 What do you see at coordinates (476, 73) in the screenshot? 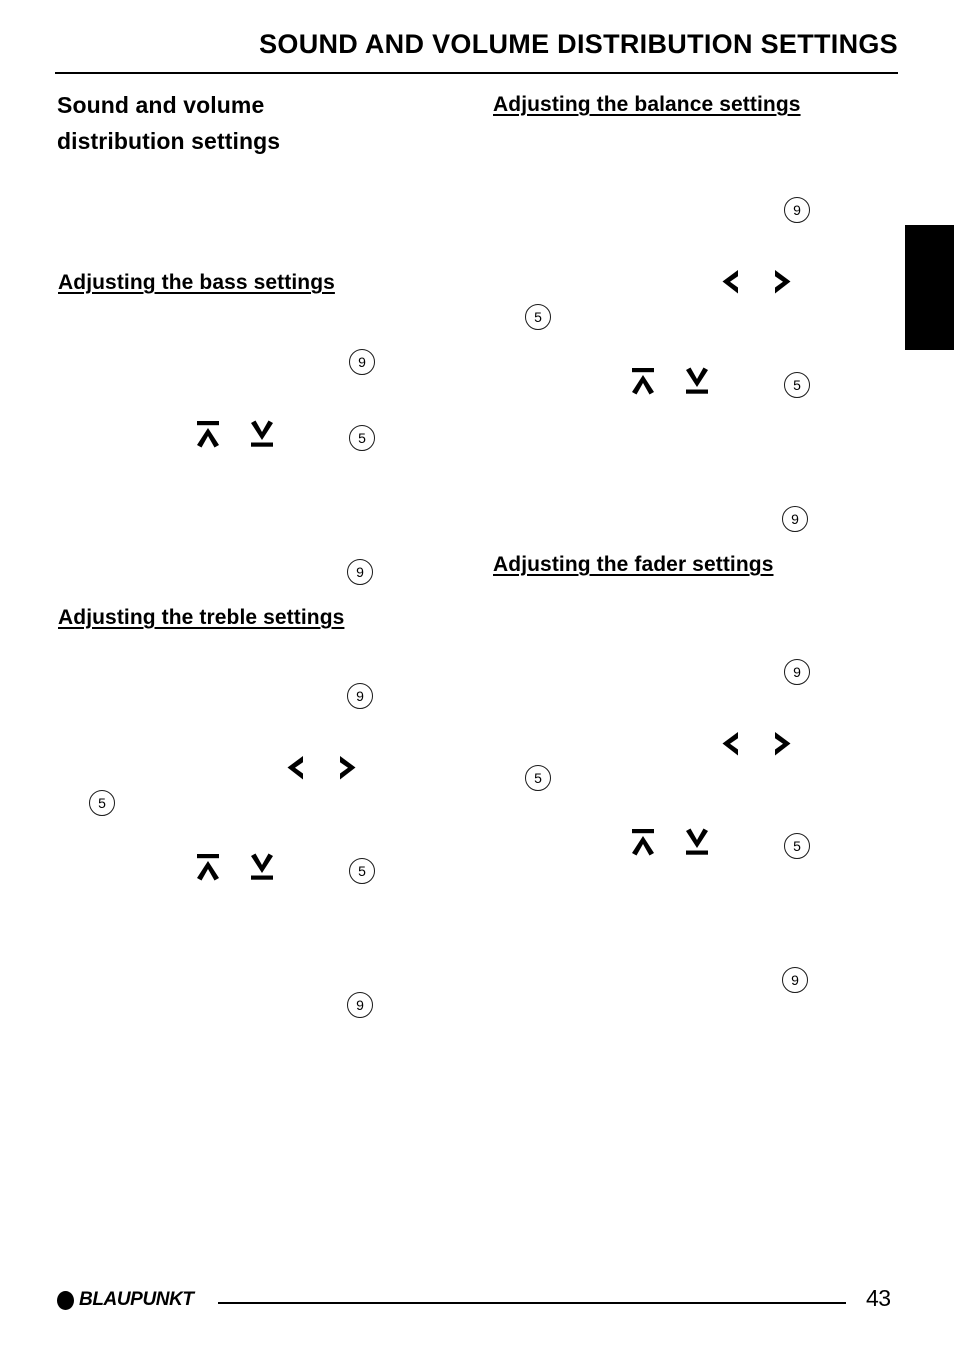
I see `header-divider` at bounding box center [476, 73].